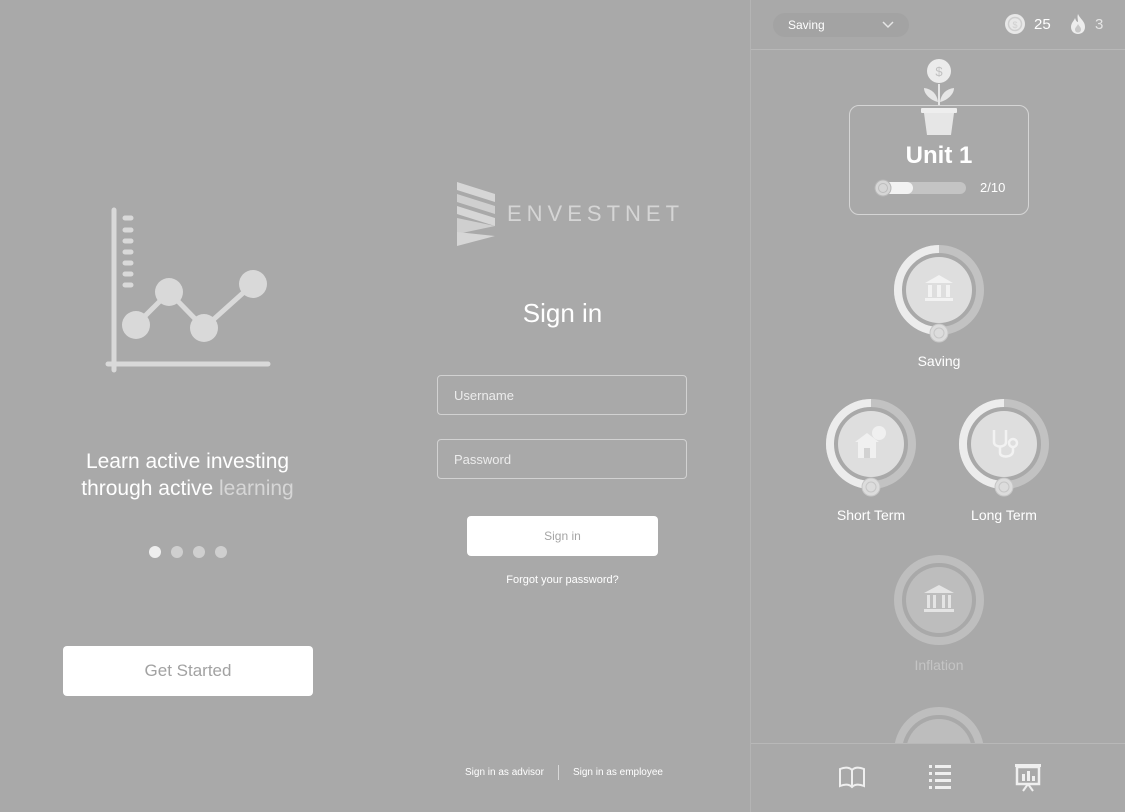 This screenshot has width=1125, height=812. I want to click on logo-wordmark: ENVESTNET, so click(596, 213).